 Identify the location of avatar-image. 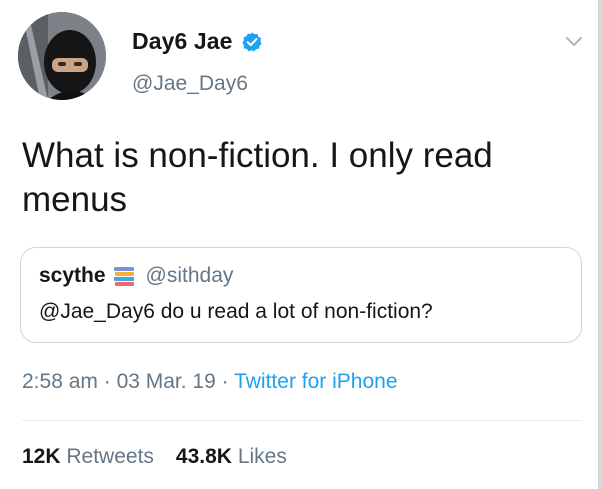
(62, 56).